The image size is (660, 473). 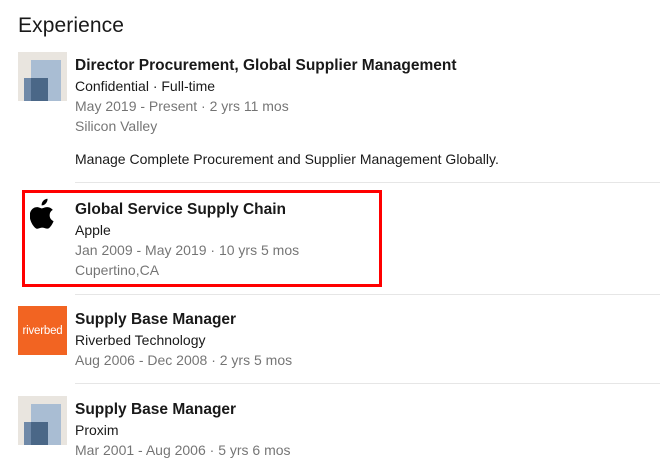 I want to click on highlight-box, so click(x=202, y=238).